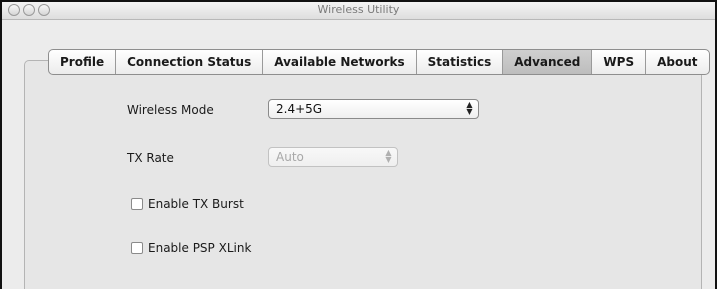 The width and height of the screenshot is (717, 289). Describe the element at coordinates (333, 157) in the screenshot. I see `tx-rate-select: Auto ▲ ▼` at that location.